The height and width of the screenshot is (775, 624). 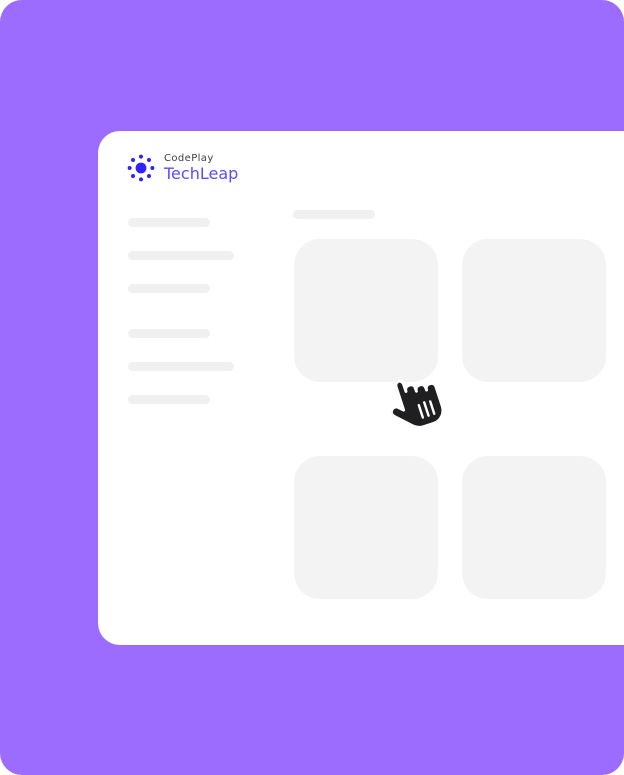 What do you see at coordinates (141, 168) in the screenshot?
I see `sun-dots-icon` at bounding box center [141, 168].